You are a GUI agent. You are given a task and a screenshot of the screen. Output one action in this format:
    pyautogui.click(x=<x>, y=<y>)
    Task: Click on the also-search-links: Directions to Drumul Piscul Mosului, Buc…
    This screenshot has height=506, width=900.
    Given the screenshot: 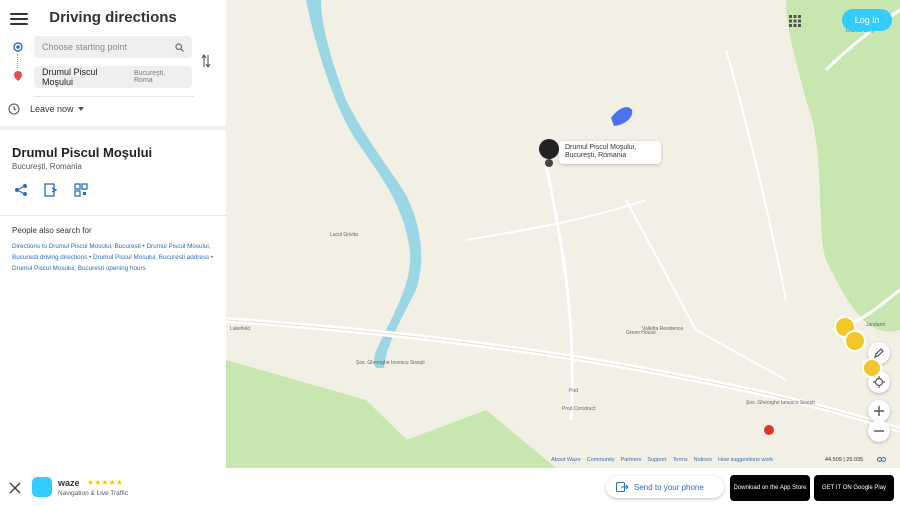 What is the action you would take?
    pyautogui.click(x=113, y=257)
    